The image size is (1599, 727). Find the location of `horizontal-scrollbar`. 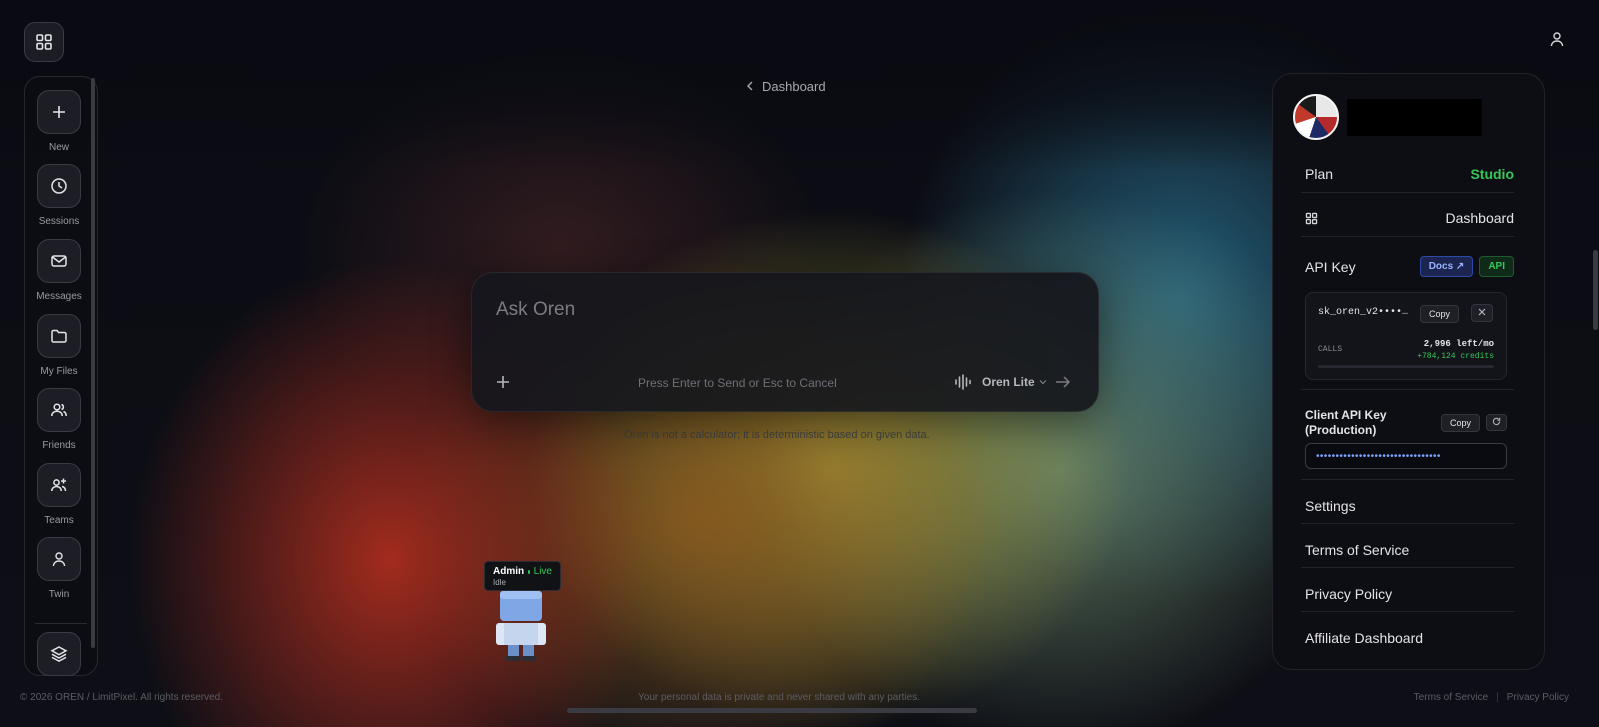

horizontal-scrollbar is located at coordinates (772, 710).